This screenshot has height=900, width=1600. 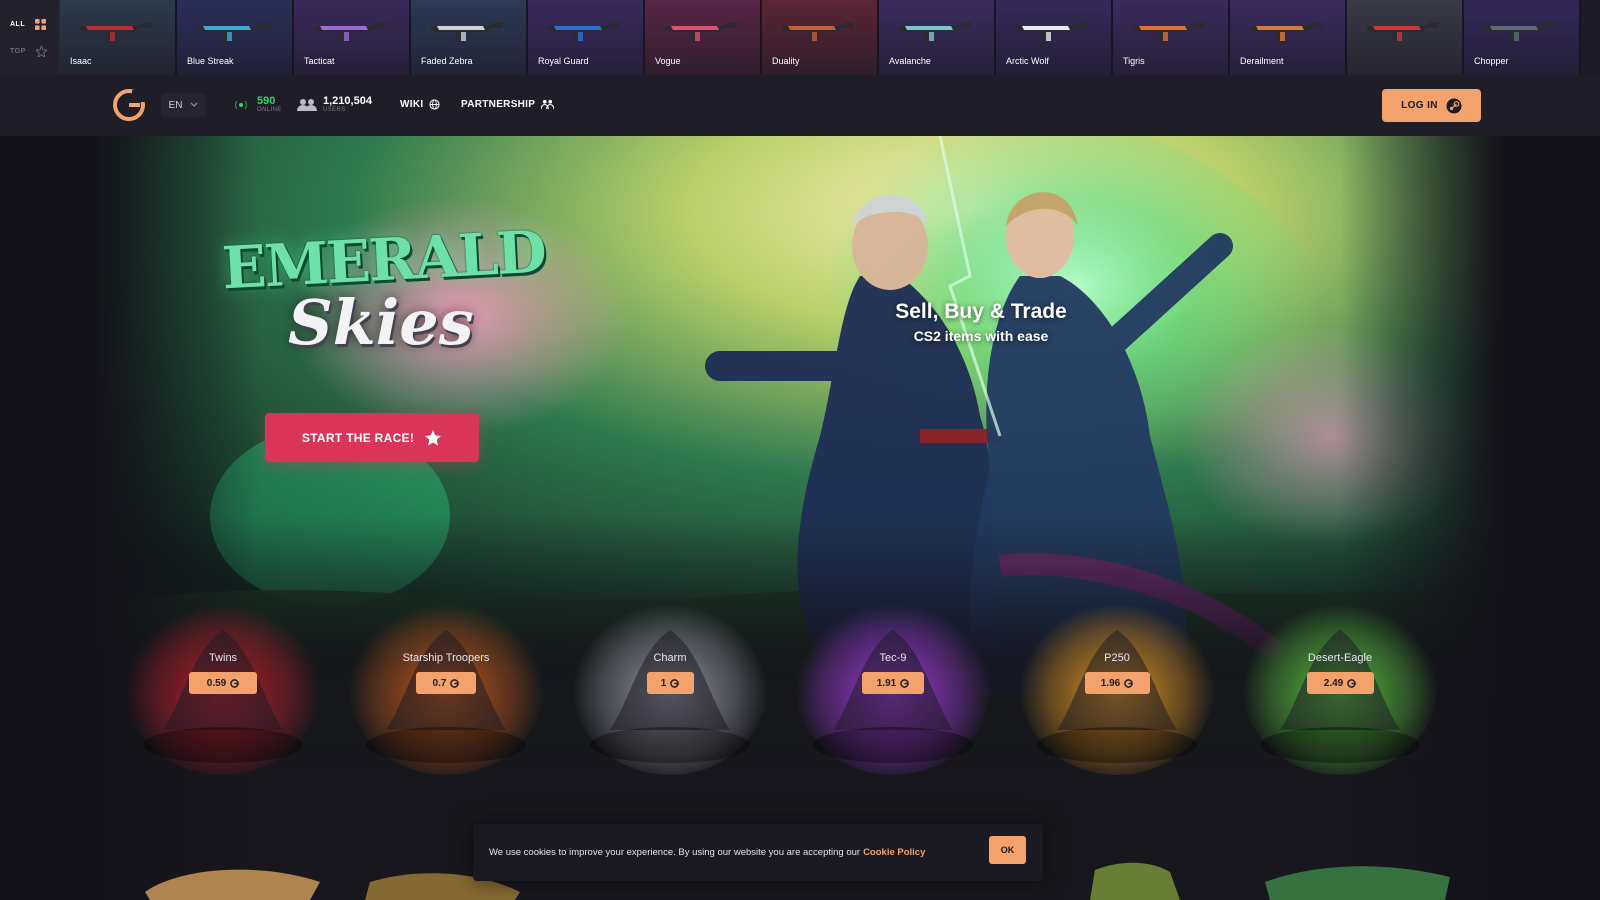 I want to click on case-price: 0.7, so click(x=439, y=683).